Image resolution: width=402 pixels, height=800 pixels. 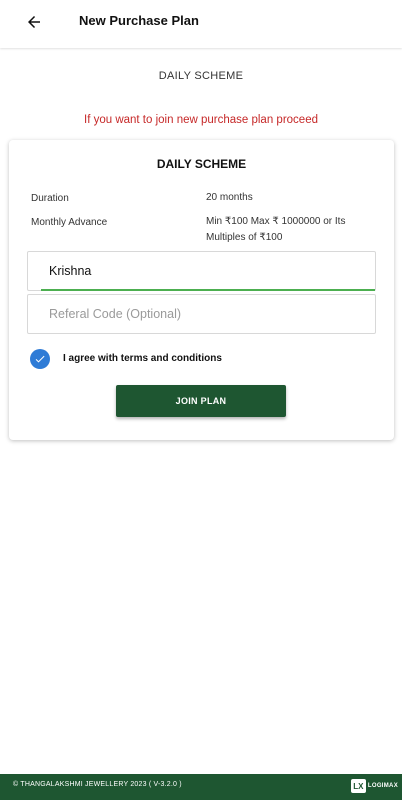 I want to click on check-icon, so click(x=40, y=359).